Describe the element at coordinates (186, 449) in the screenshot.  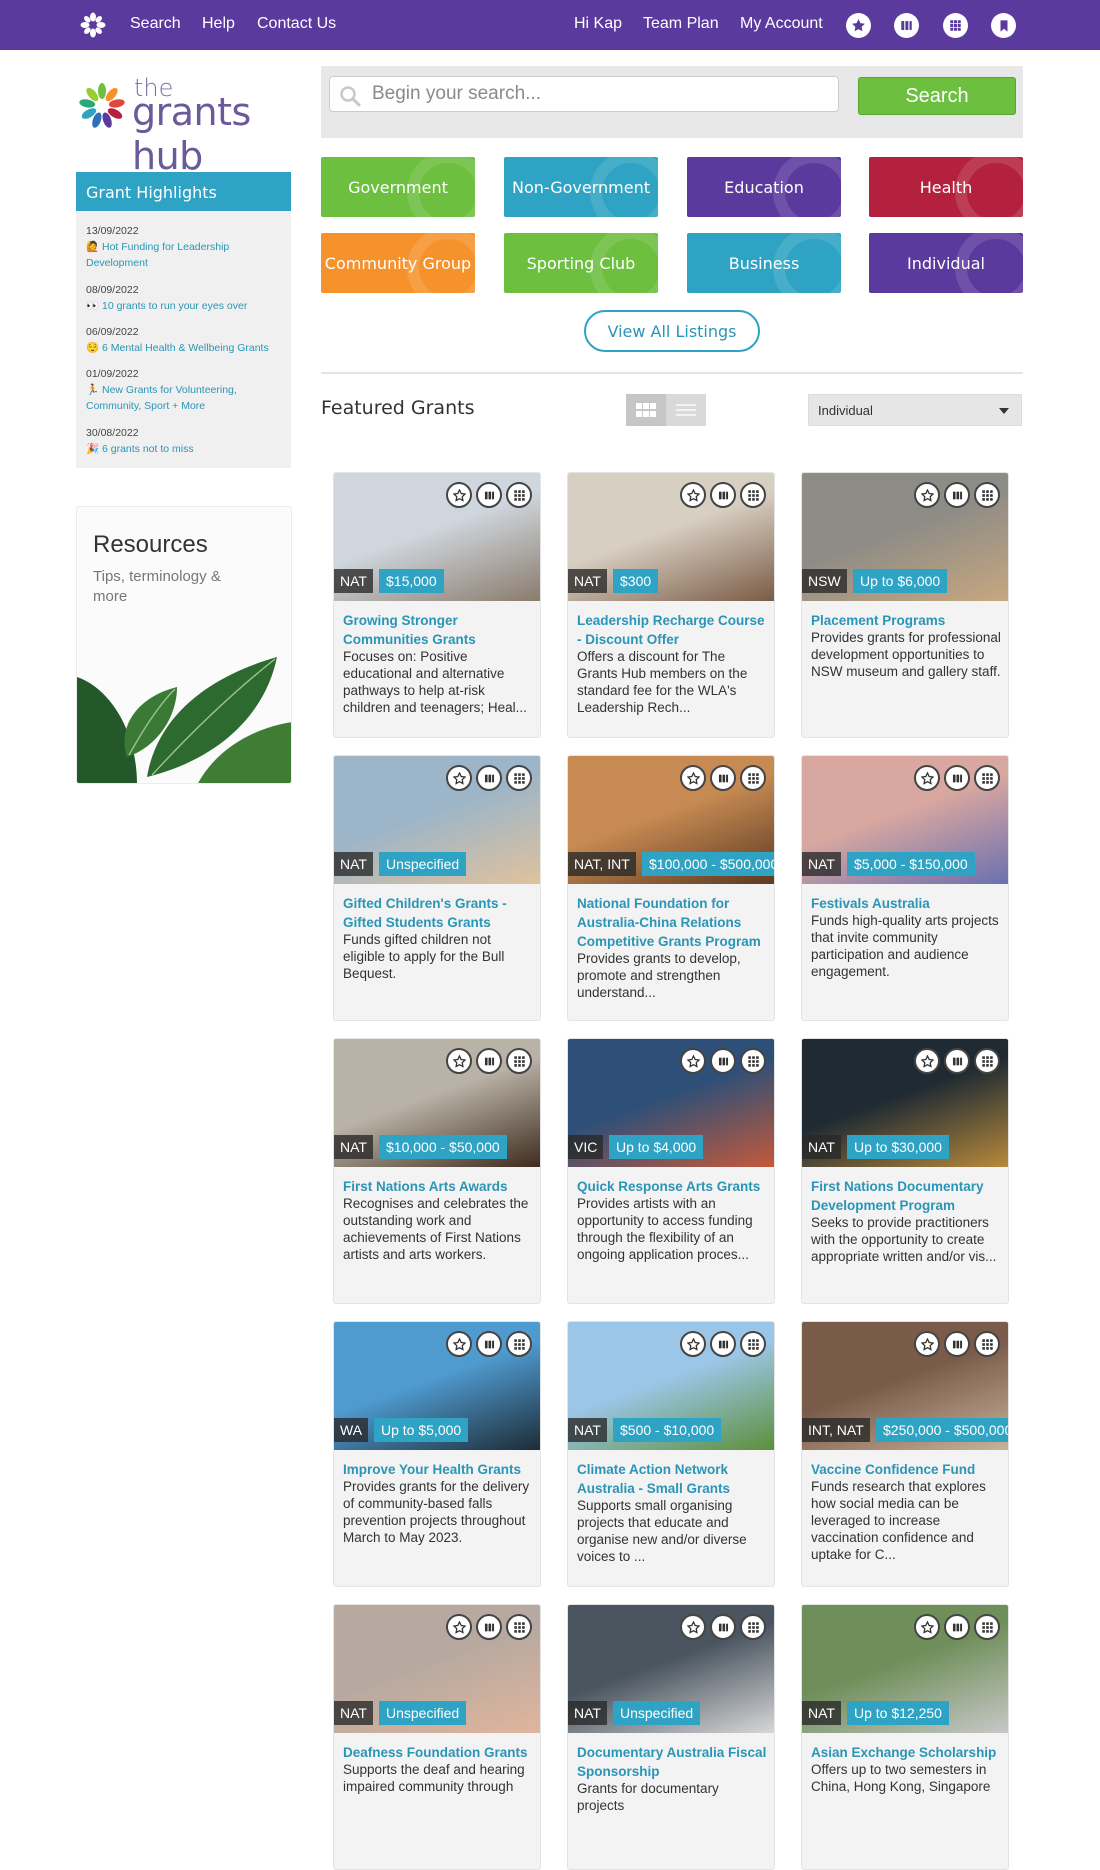
I see `highlight-link: 🎉 6 grants not to miss` at that location.